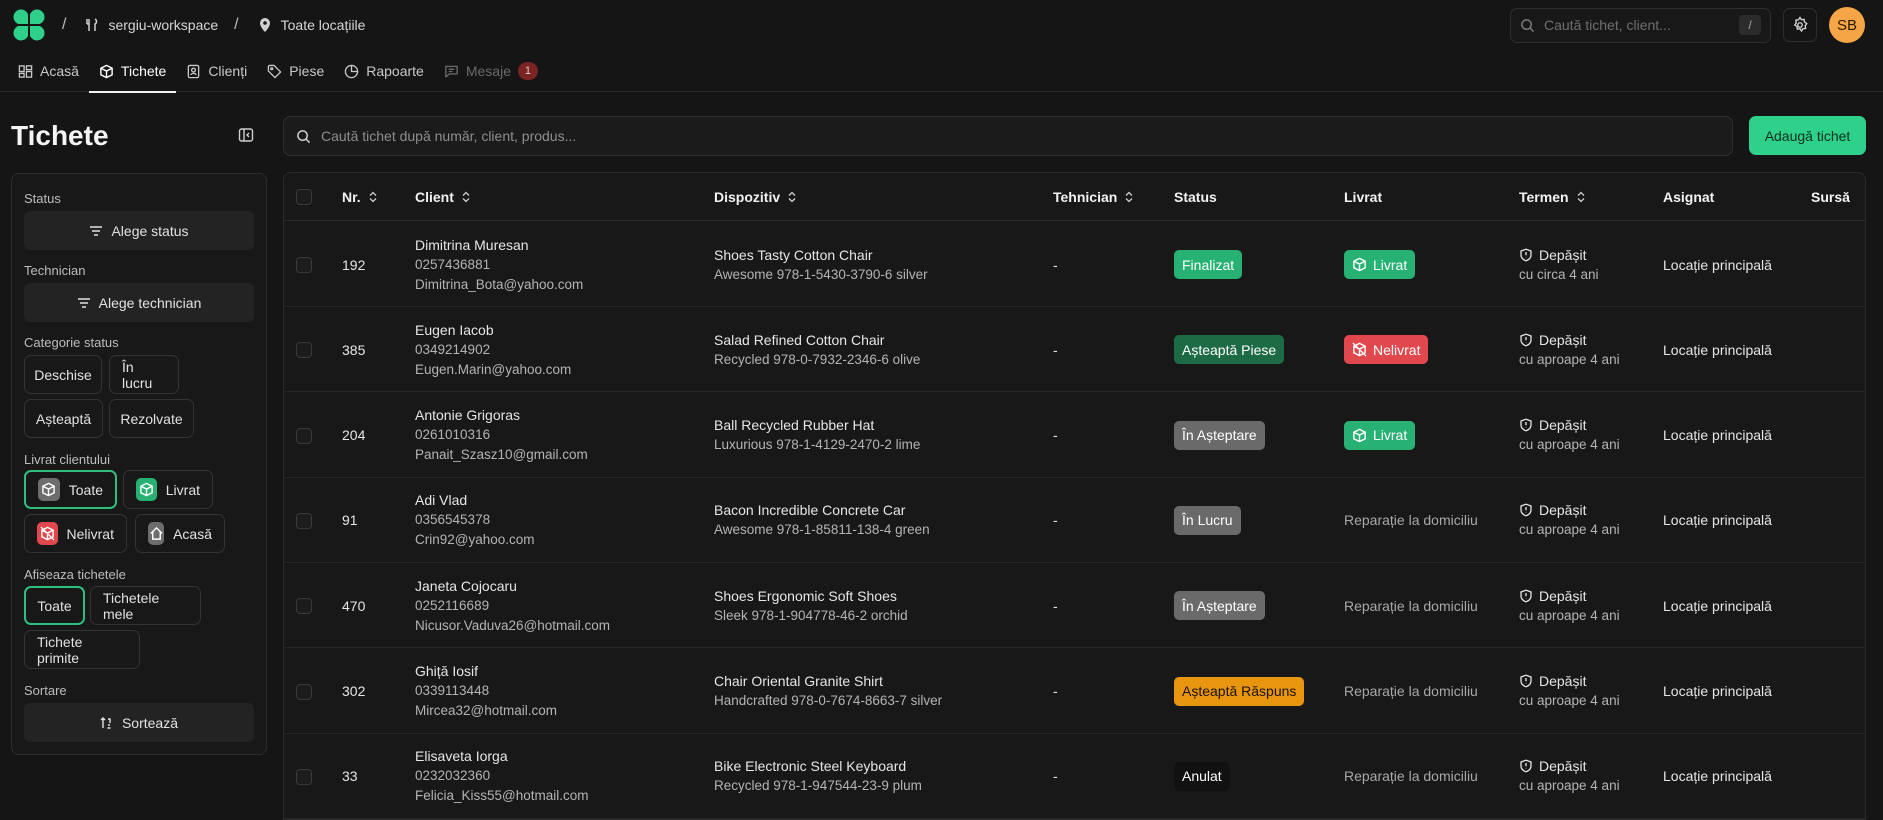 The image size is (1883, 820). Describe the element at coordinates (486, 710) in the screenshot. I see `client-email: Mircea32@hotmail.com` at that location.